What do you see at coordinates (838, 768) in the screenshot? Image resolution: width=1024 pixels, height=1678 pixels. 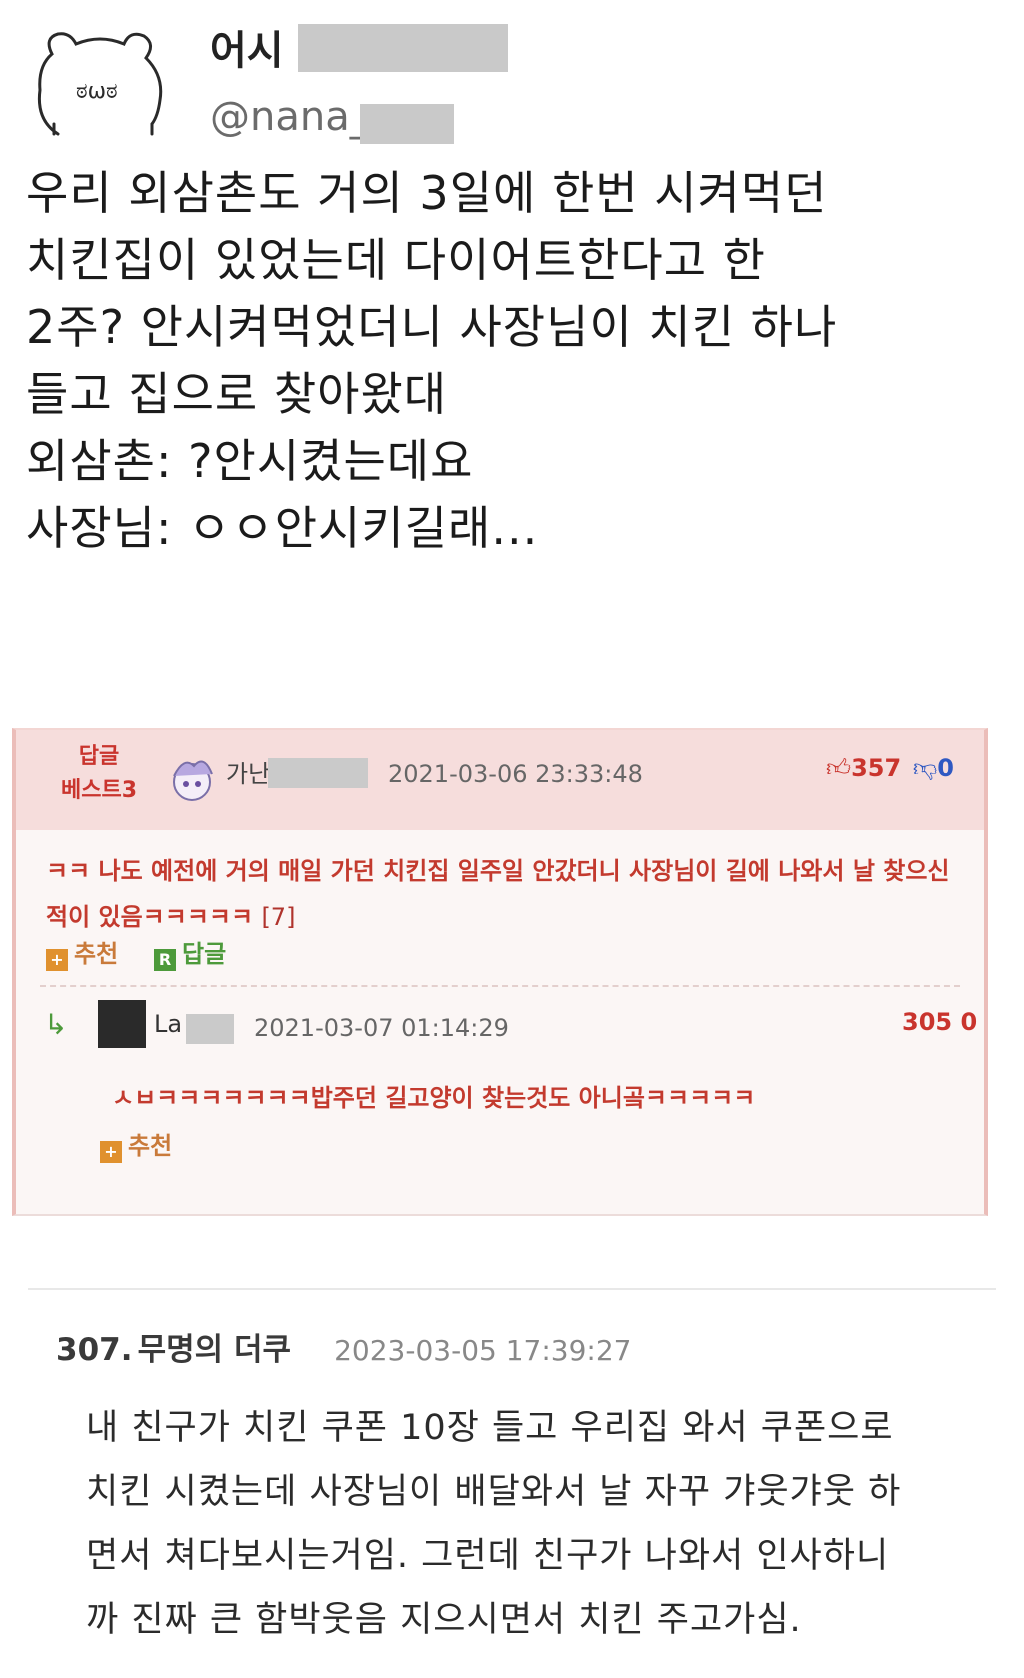 I see `thumbs-up-icon: 👍︎` at bounding box center [838, 768].